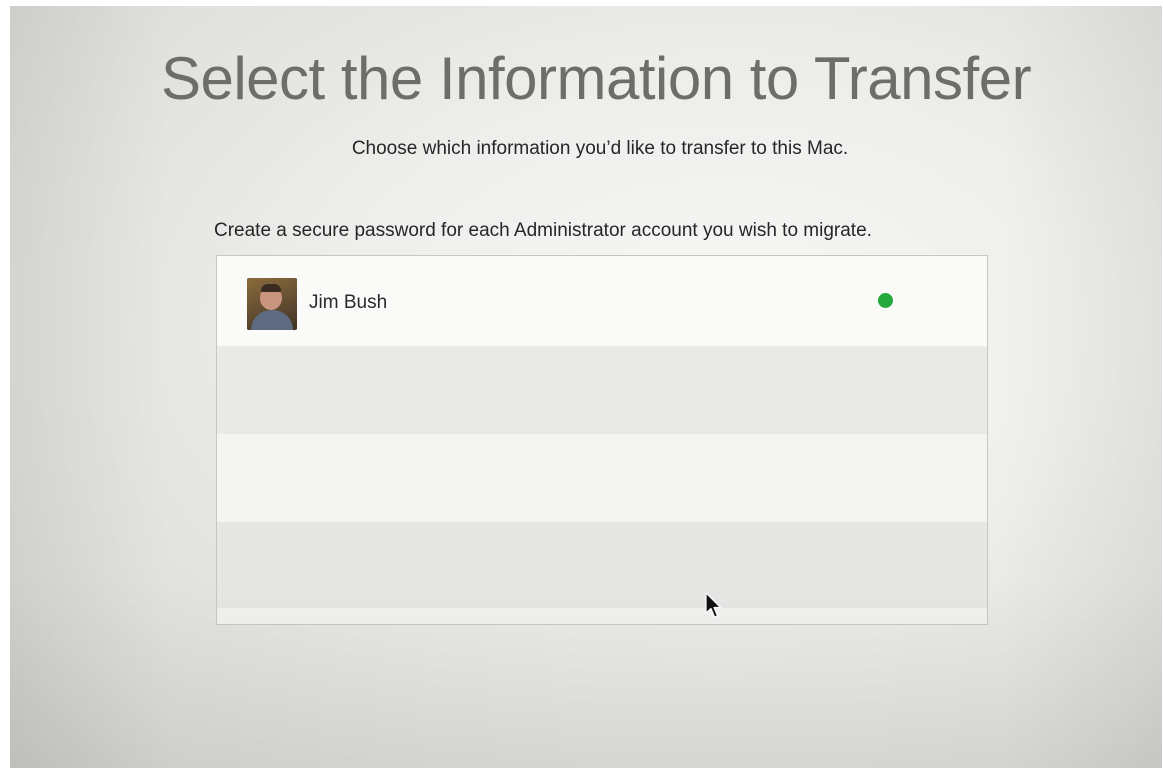 Image resolution: width=1163 pixels, height=774 pixels. Describe the element at coordinates (596, 78) in the screenshot. I see `page-title: Select the Information to Transfer` at that location.